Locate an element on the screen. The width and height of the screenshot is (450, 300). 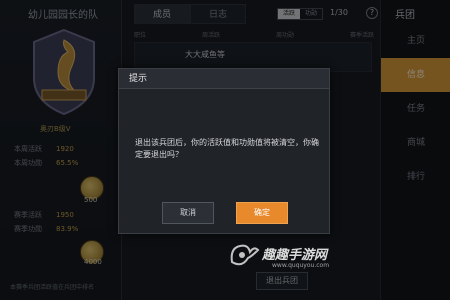
watermark-logo-icon is located at coordinates (245, 255).